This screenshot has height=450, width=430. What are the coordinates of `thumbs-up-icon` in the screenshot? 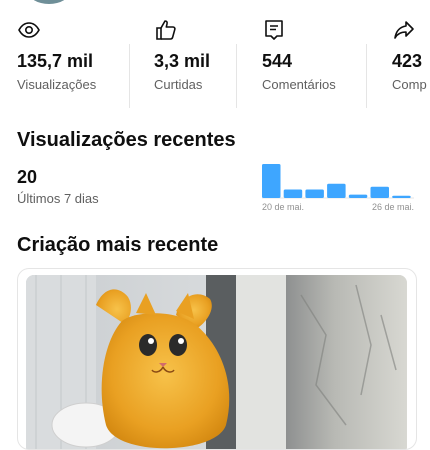 It's located at (166, 30).